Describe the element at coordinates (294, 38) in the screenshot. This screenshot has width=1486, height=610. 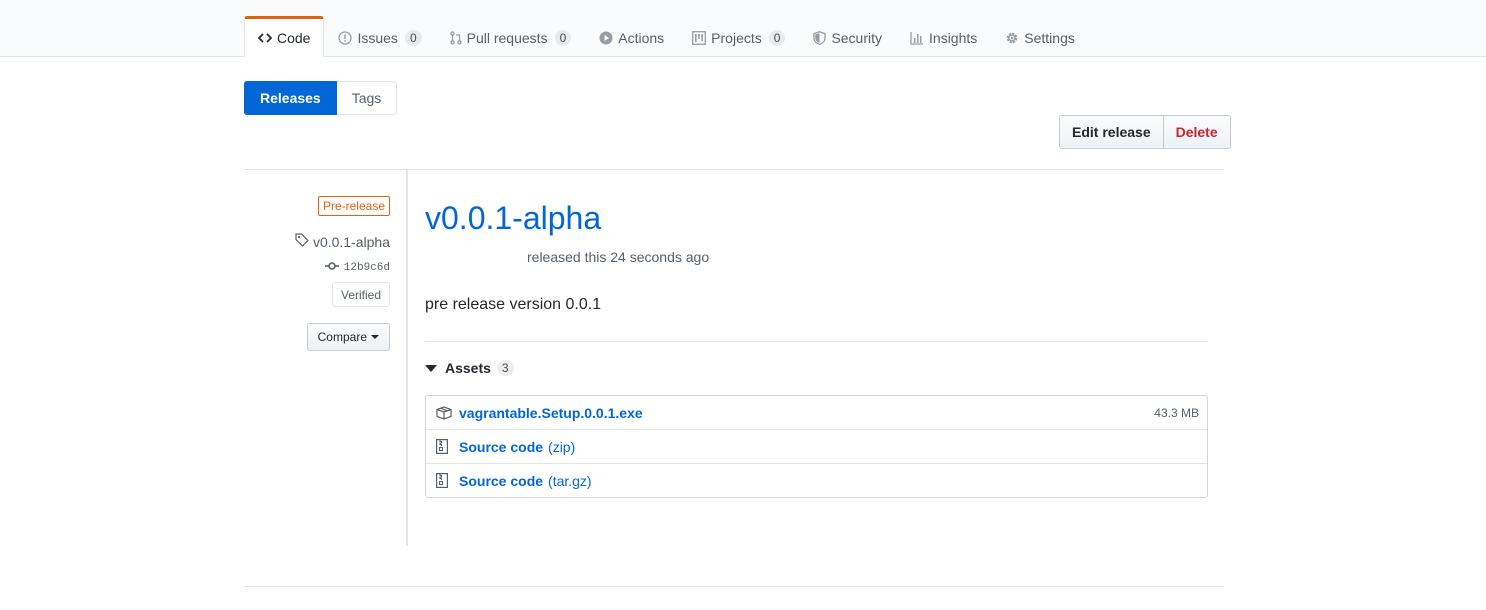
I see `tab-label: Code` at that location.